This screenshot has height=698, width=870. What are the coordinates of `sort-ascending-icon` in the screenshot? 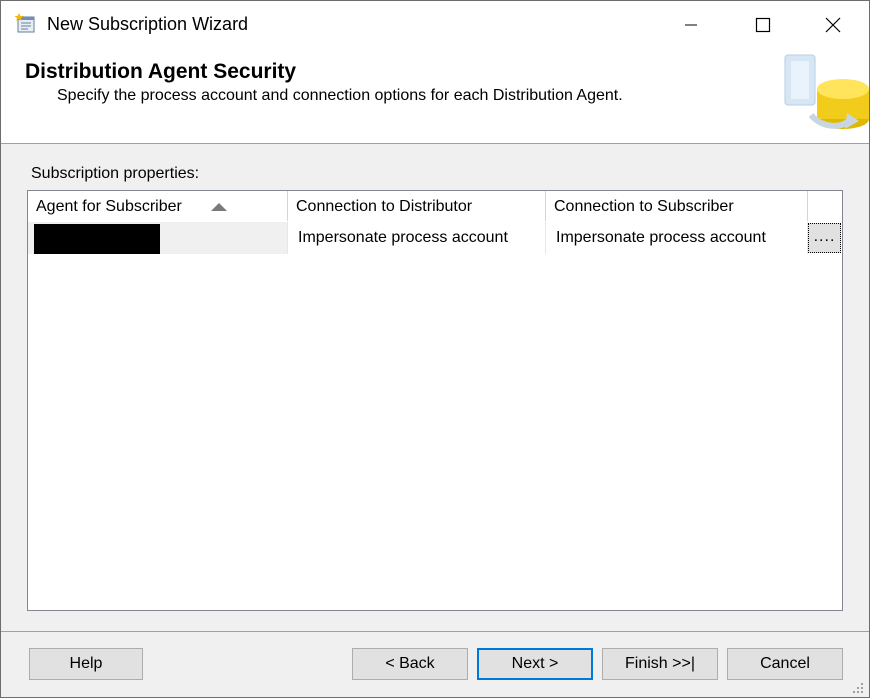 It's located at (219, 207).